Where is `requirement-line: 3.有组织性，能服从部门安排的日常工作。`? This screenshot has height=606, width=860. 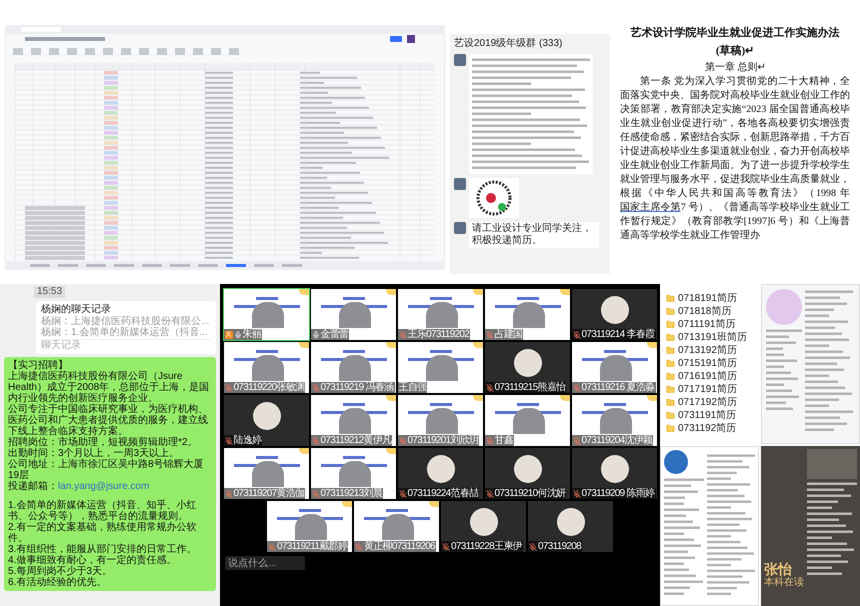
requirement-line: 3.有组织性，能服从部门安排的日常工作。 is located at coordinates (103, 549).